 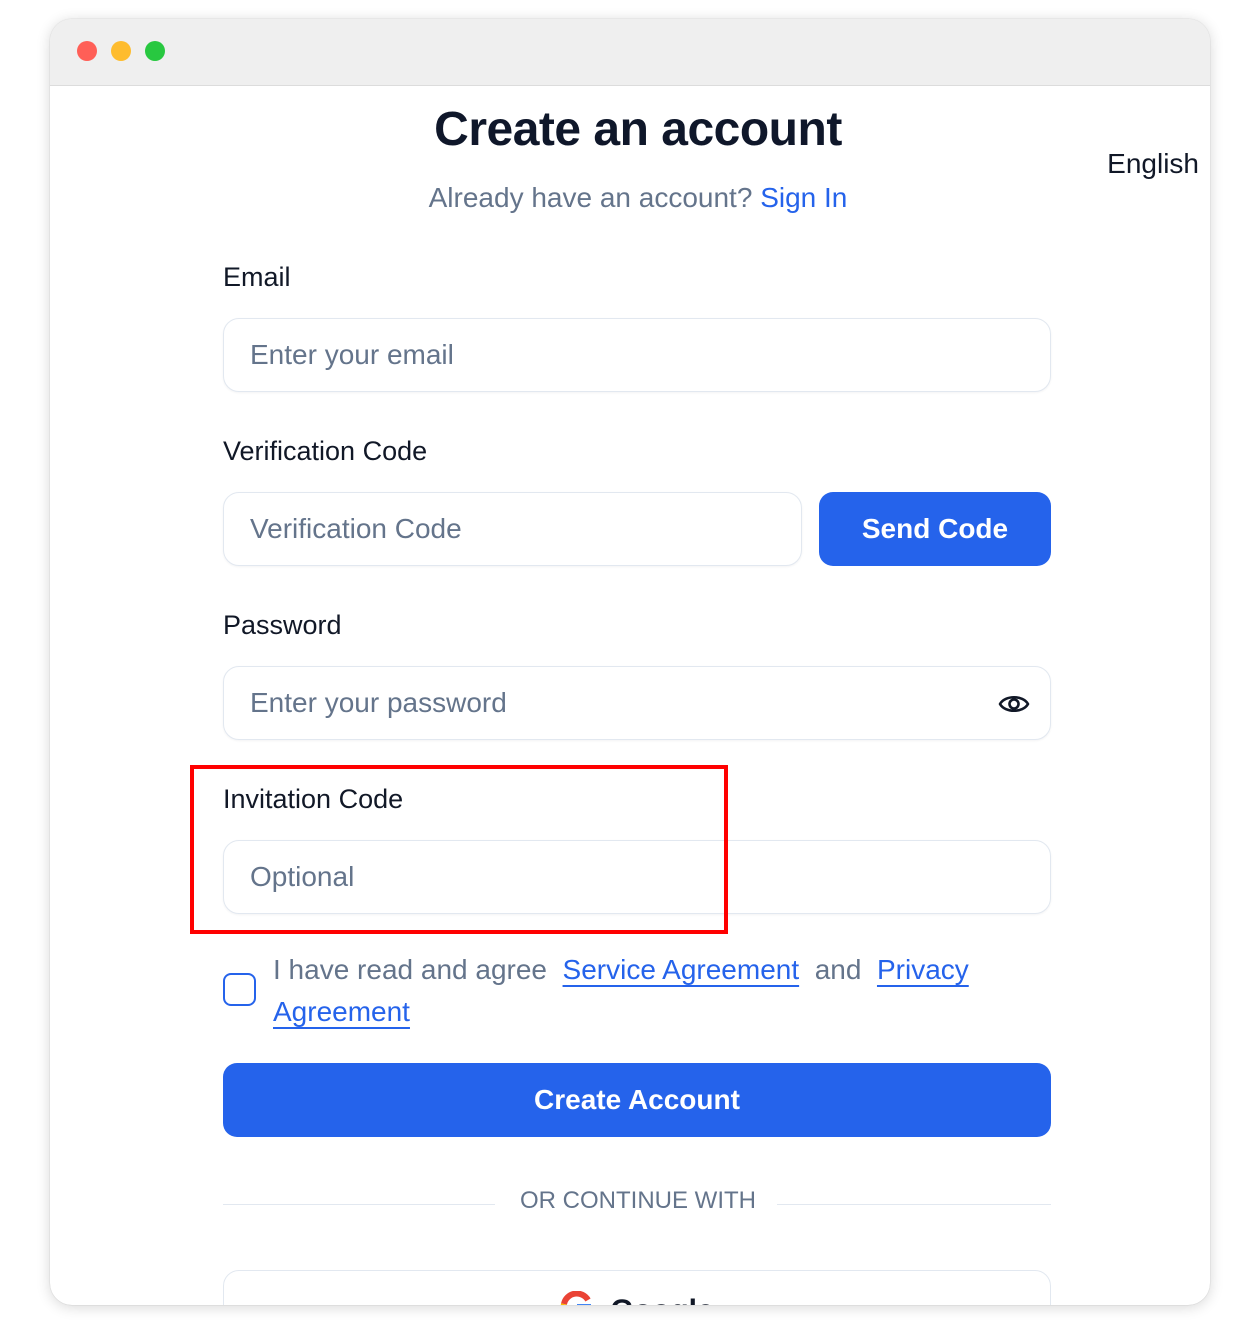 What do you see at coordinates (352, 354) in the screenshot?
I see `email-placeholder: Enter your email` at bounding box center [352, 354].